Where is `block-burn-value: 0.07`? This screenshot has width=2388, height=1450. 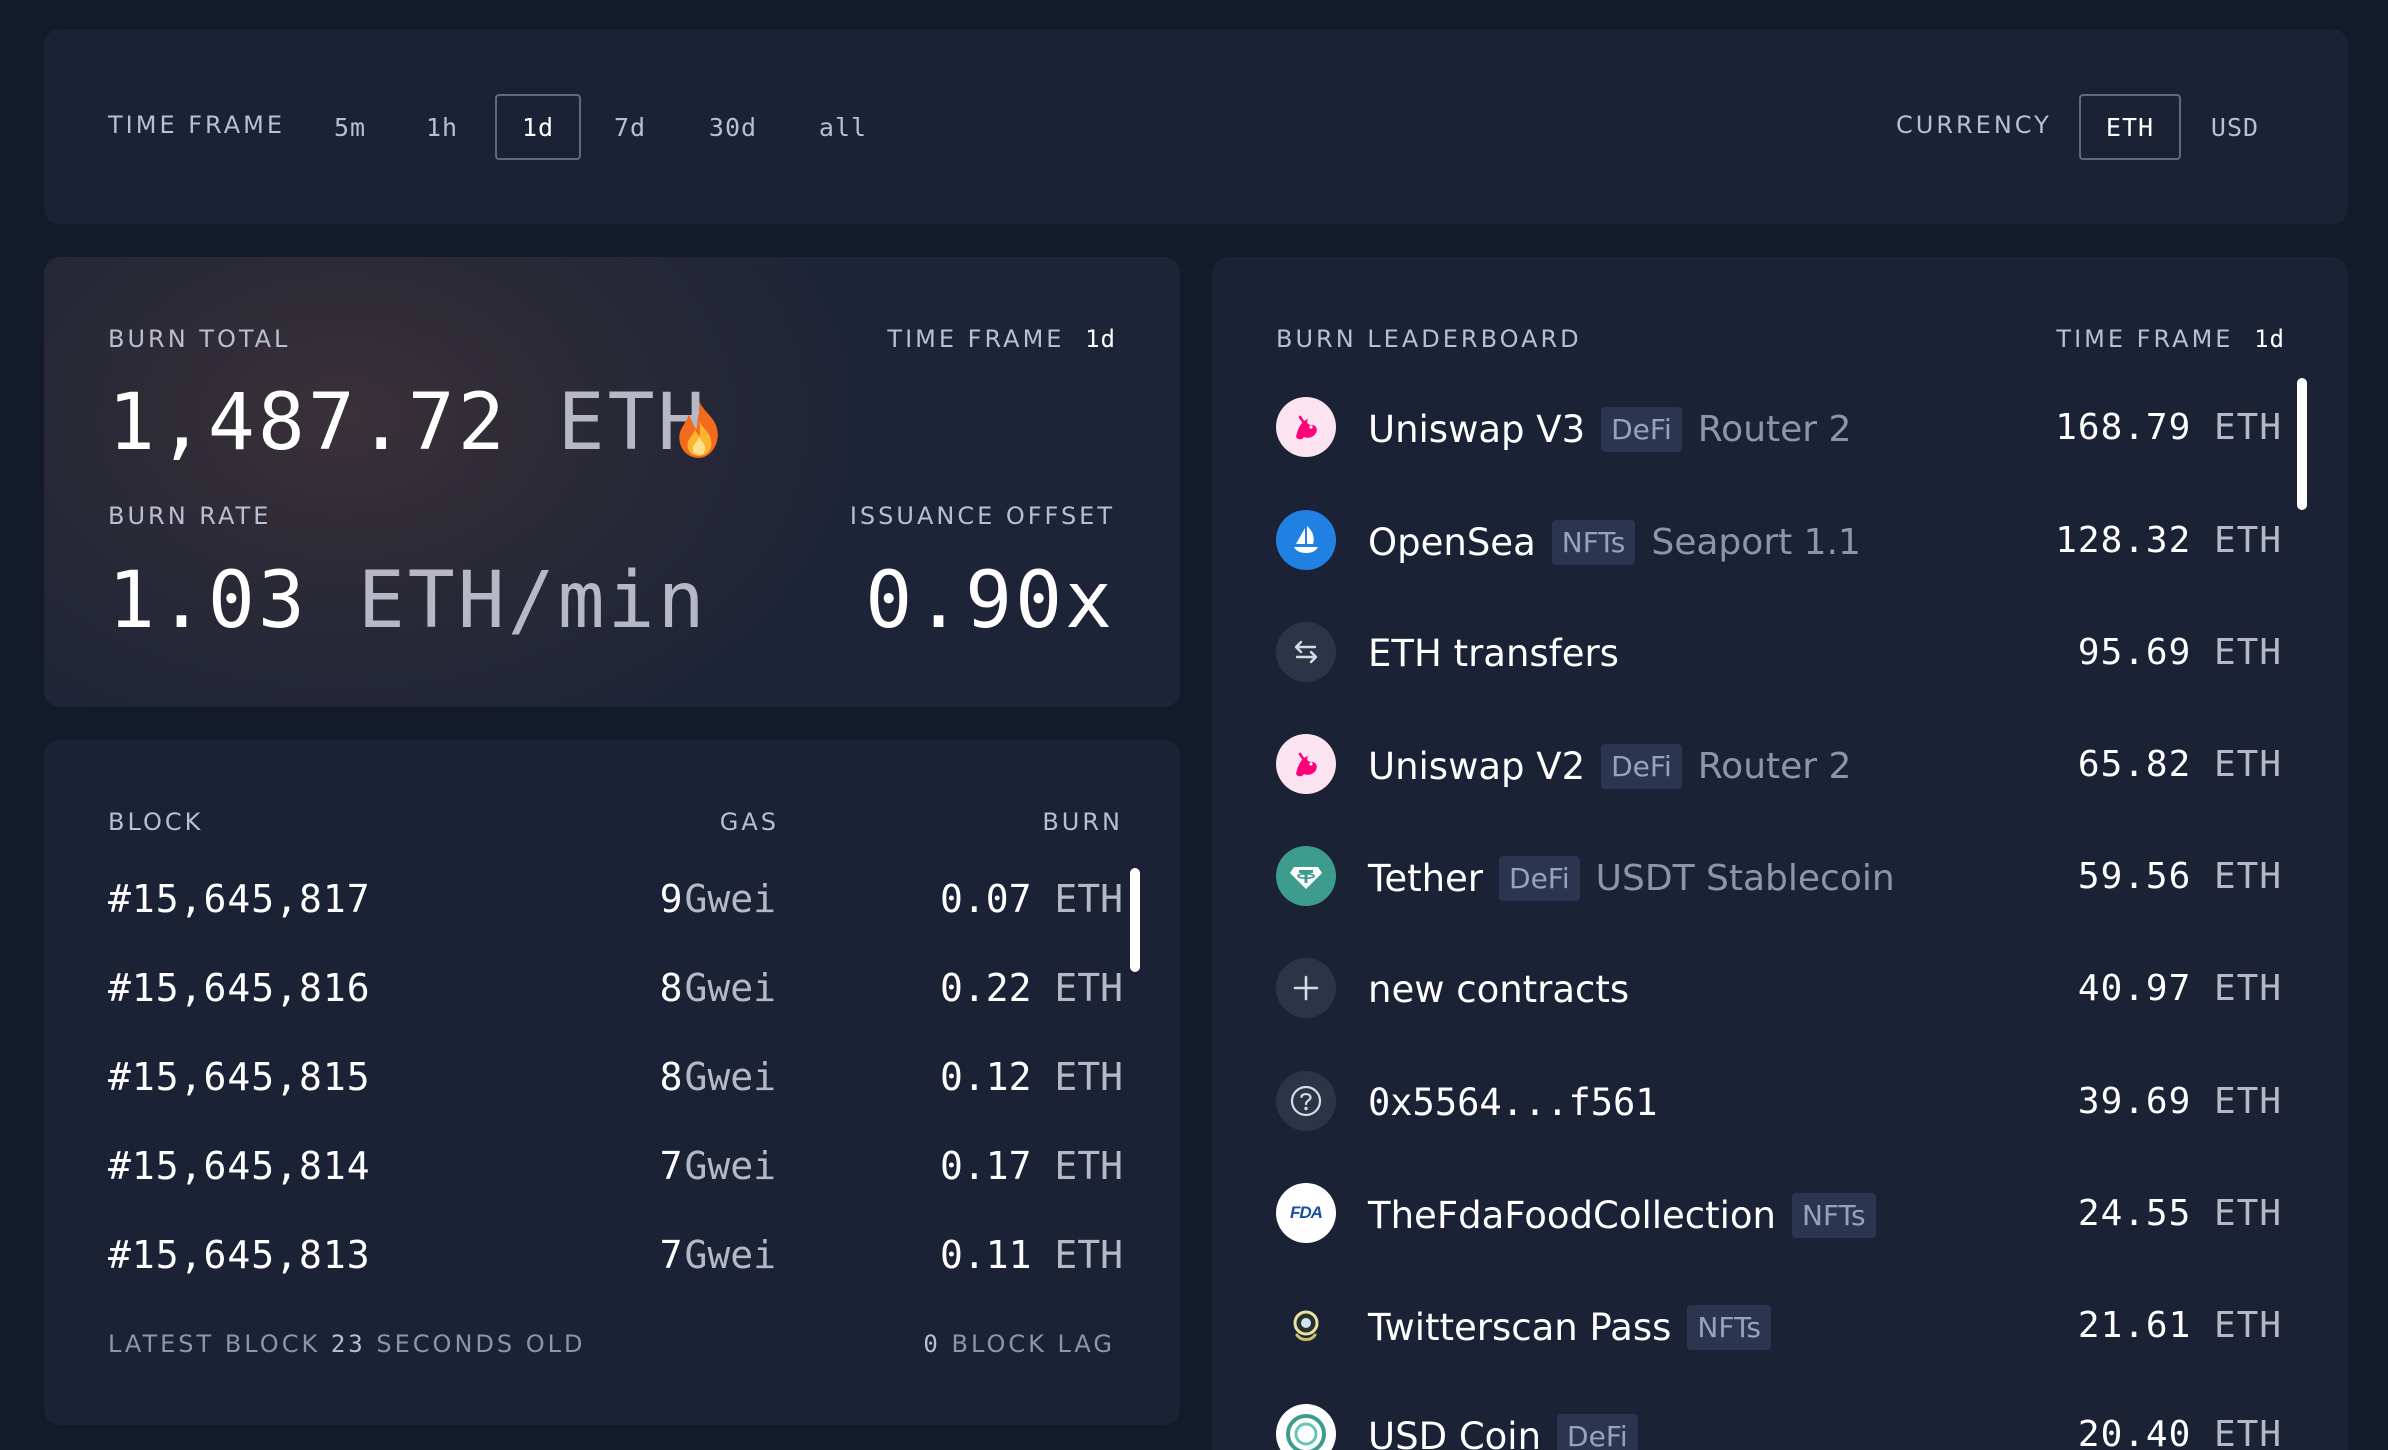 block-burn-value: 0.07 is located at coordinates (985, 899).